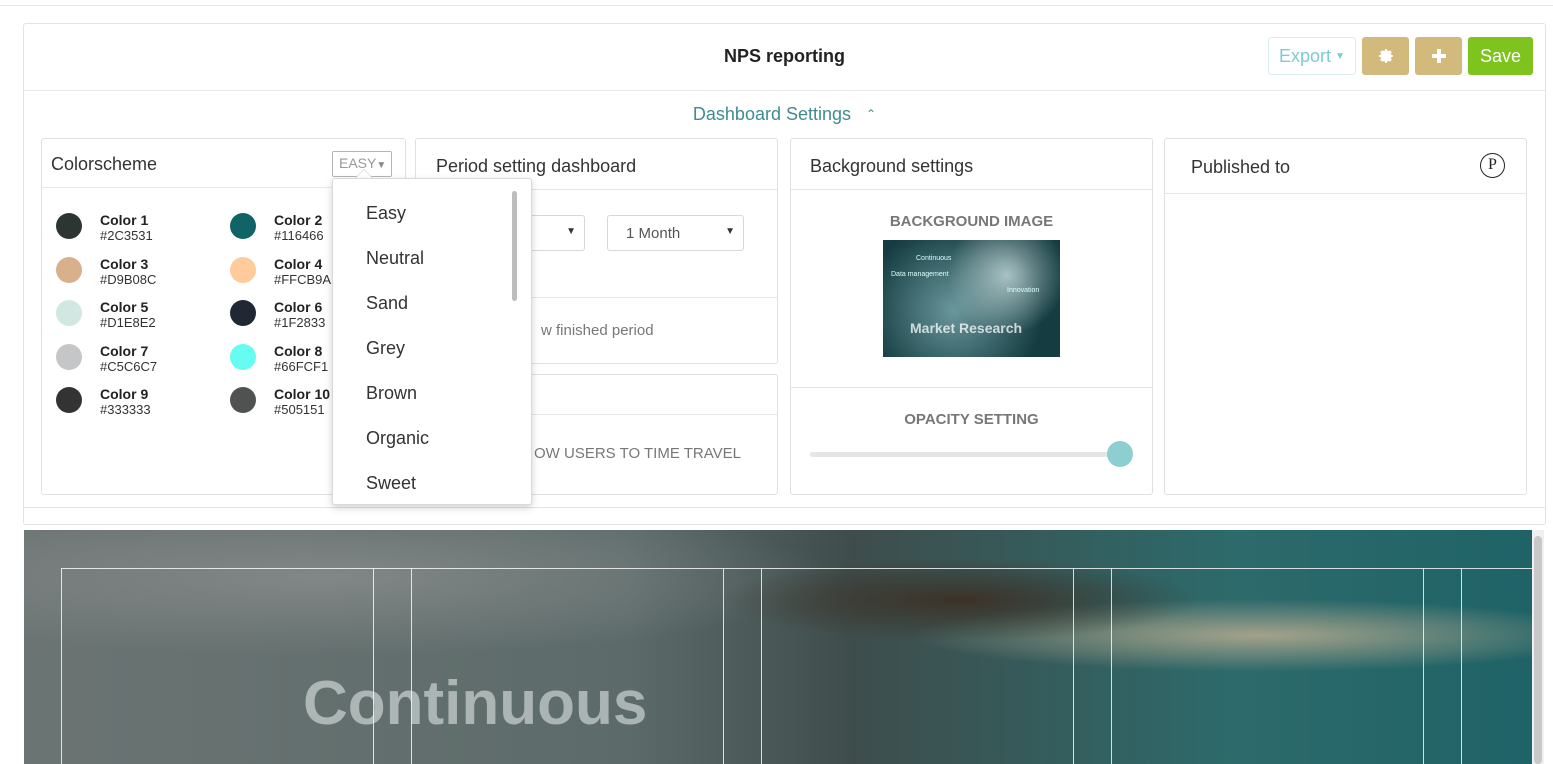  I want to click on color-hex: #116466, so click(299, 235).